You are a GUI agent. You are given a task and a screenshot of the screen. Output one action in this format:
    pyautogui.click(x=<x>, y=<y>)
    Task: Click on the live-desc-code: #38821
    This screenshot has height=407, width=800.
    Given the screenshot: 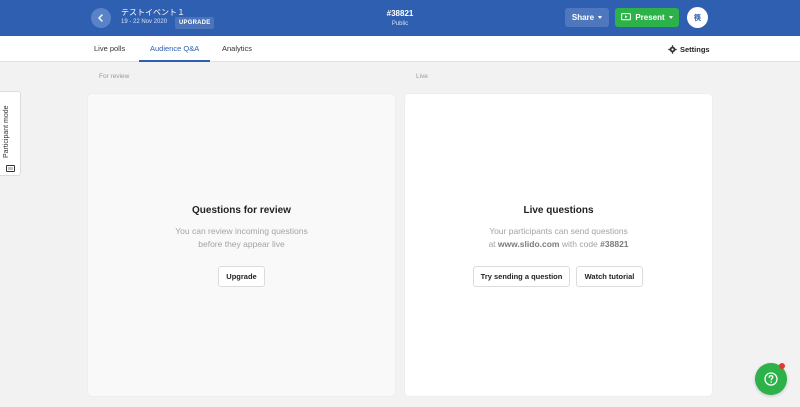 What is the action you would take?
    pyautogui.click(x=614, y=244)
    